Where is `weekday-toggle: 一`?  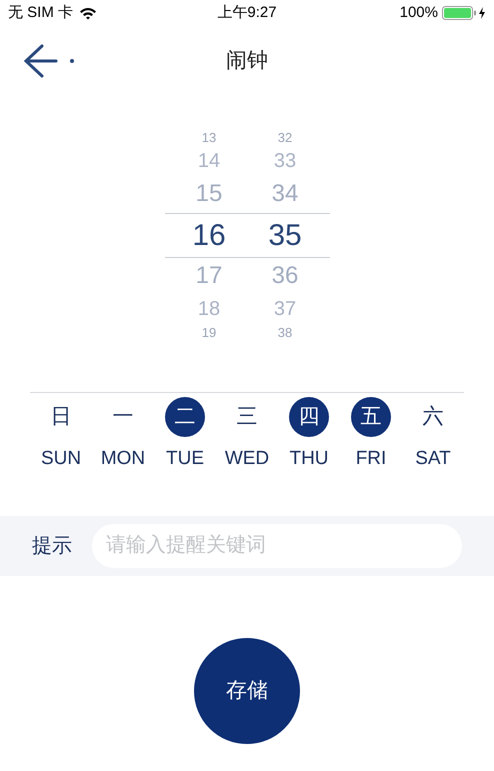 weekday-toggle: 一 is located at coordinates (123, 417).